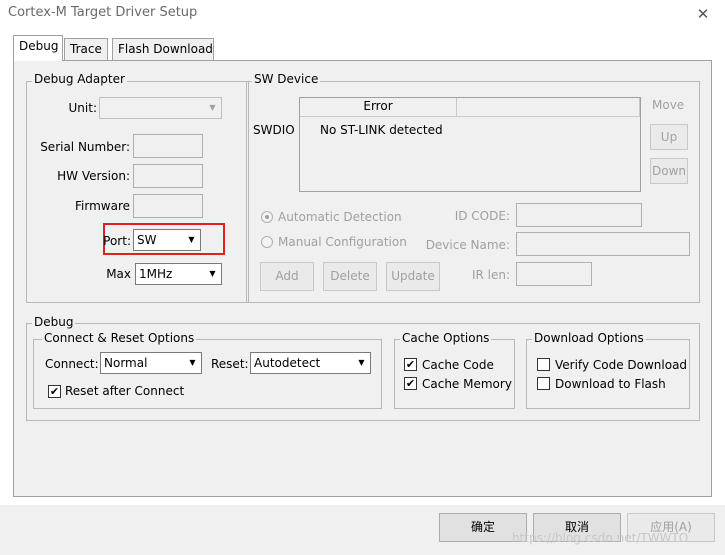  I want to click on add-button: Add, so click(287, 276).